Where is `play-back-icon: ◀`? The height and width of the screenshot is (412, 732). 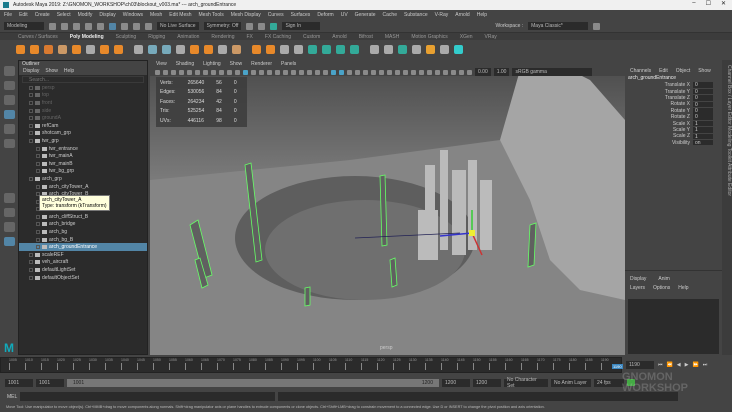 play-back-icon: ◀ is located at coordinates (679, 365).